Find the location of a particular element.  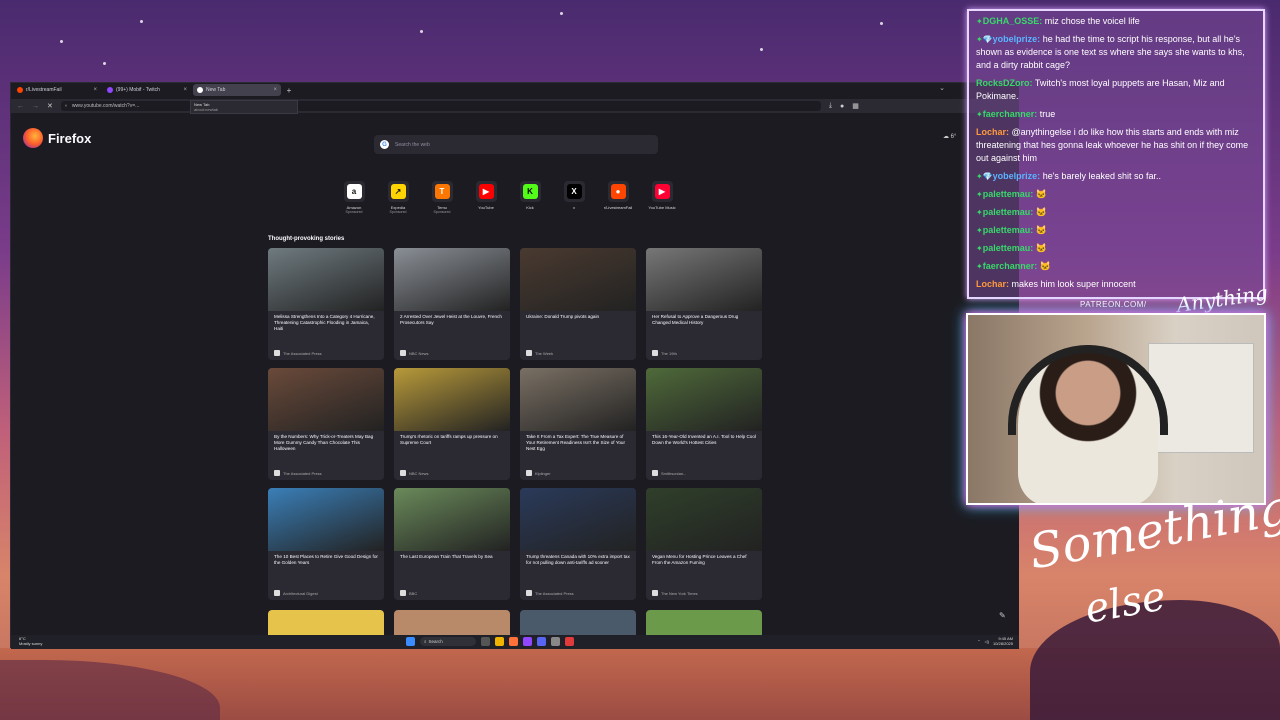

back-icon: ← is located at coordinates (20, 106).